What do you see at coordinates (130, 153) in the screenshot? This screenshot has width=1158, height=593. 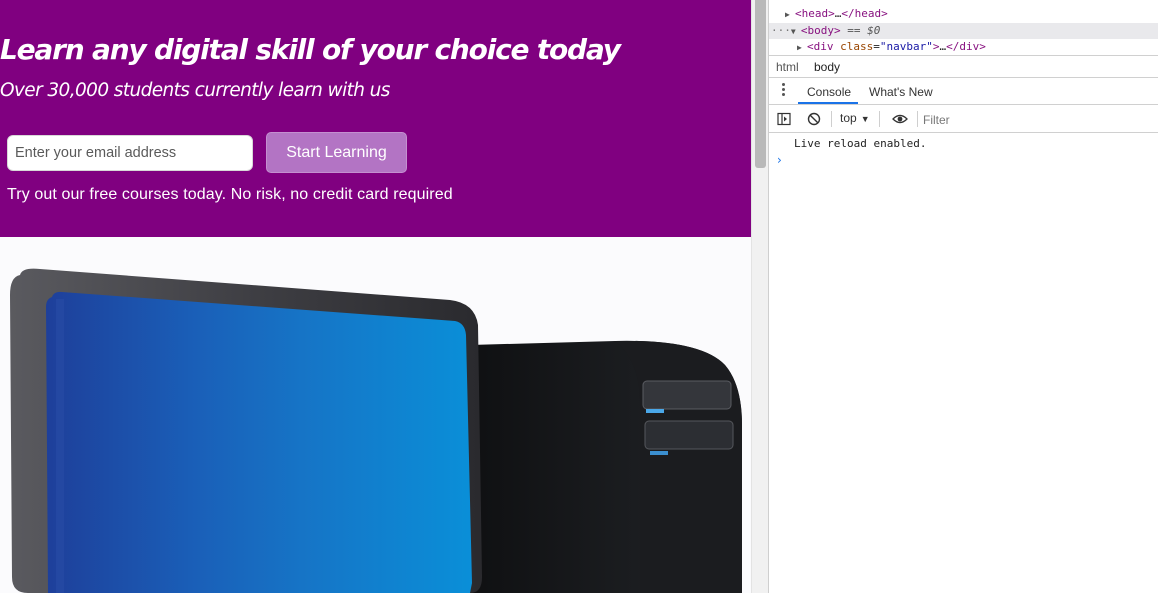 I see `email-input` at bounding box center [130, 153].